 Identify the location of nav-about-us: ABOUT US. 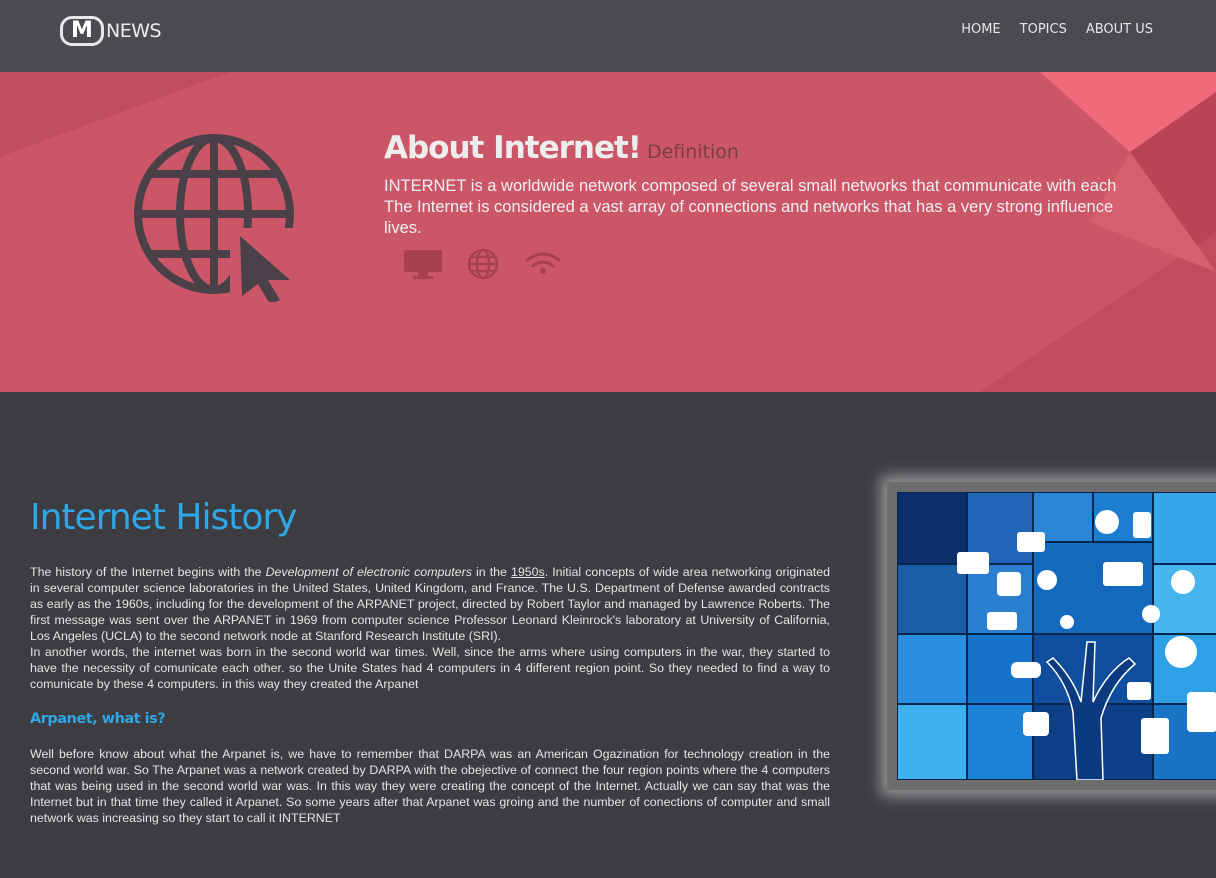
(1119, 29).